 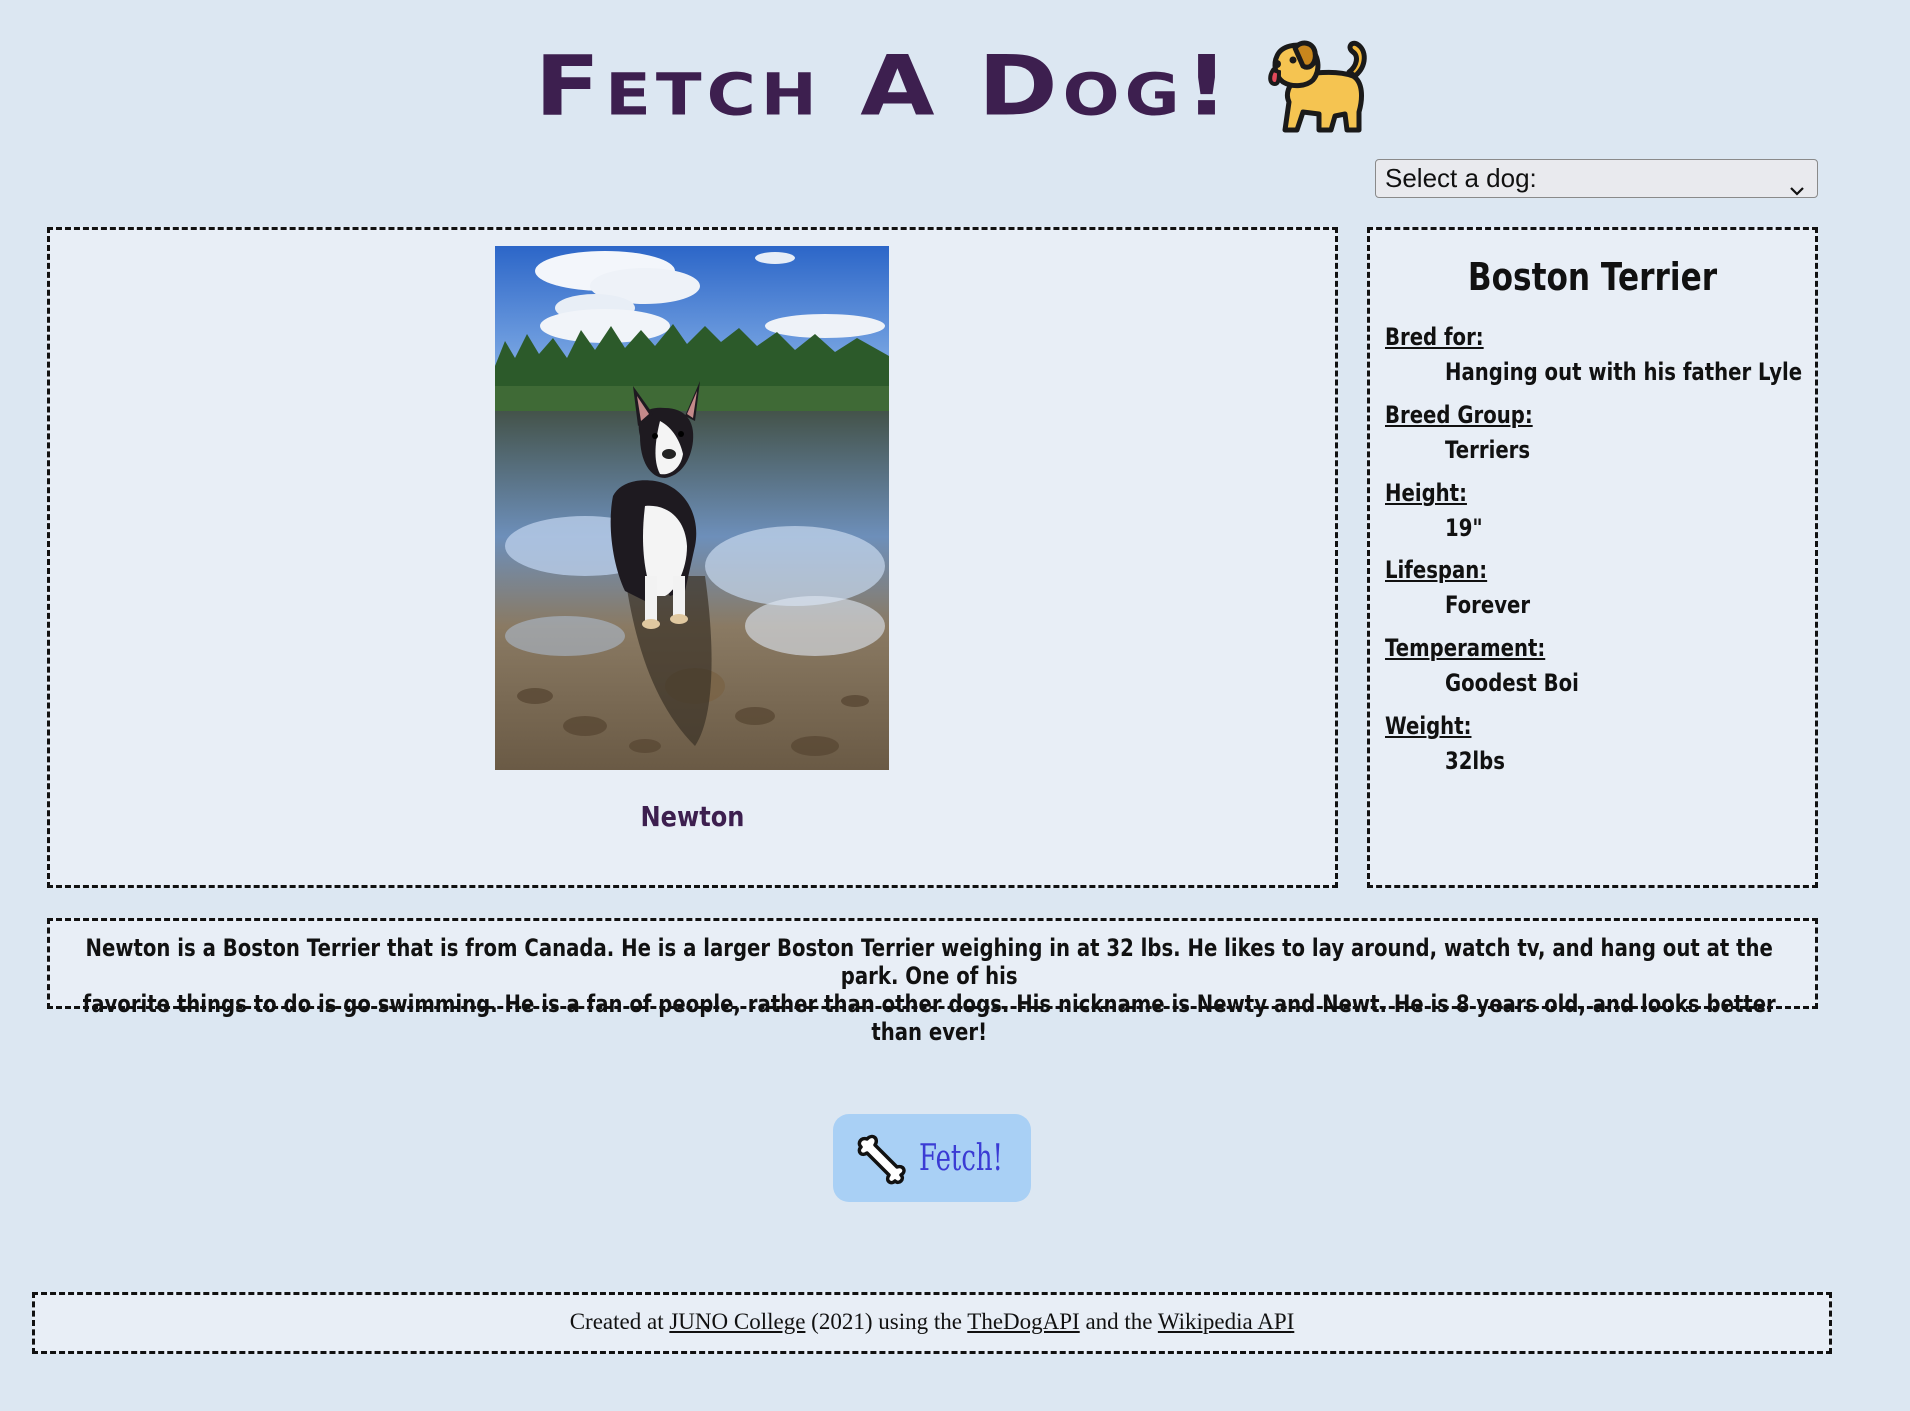 What do you see at coordinates (1465, 648) in the screenshot?
I see `temperament-label: Temperament:` at bounding box center [1465, 648].